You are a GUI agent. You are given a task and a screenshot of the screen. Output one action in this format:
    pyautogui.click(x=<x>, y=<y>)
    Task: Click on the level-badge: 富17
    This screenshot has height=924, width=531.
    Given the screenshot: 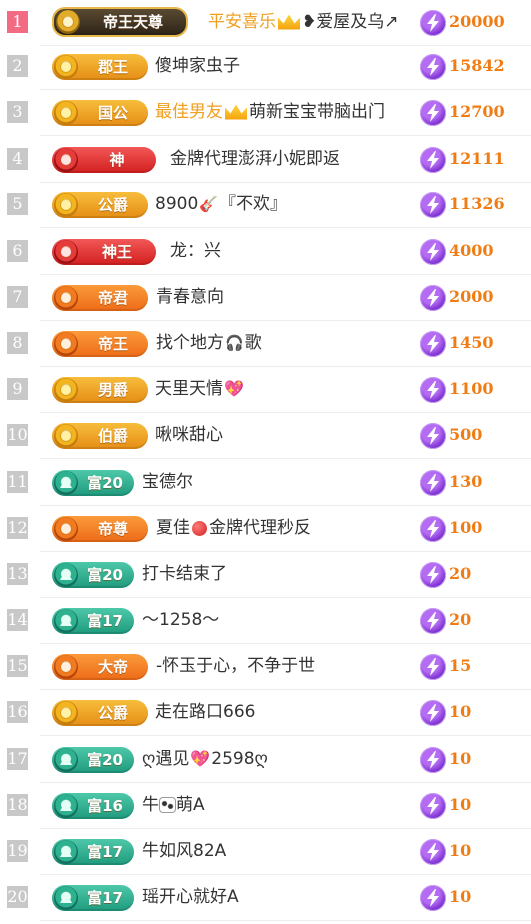 What is the action you would take?
    pyautogui.click(x=93, y=898)
    